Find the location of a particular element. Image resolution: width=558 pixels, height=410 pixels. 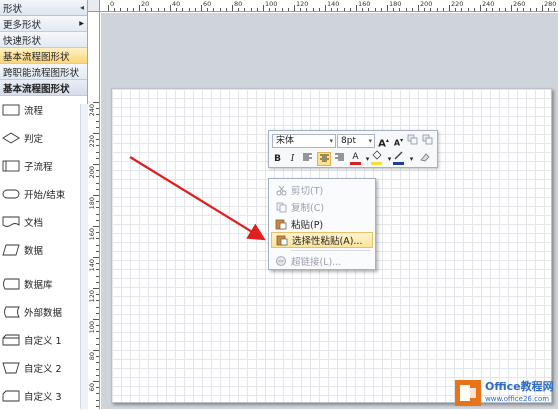

font-name-combo: 宋体 ▾ is located at coordinates (304, 141).